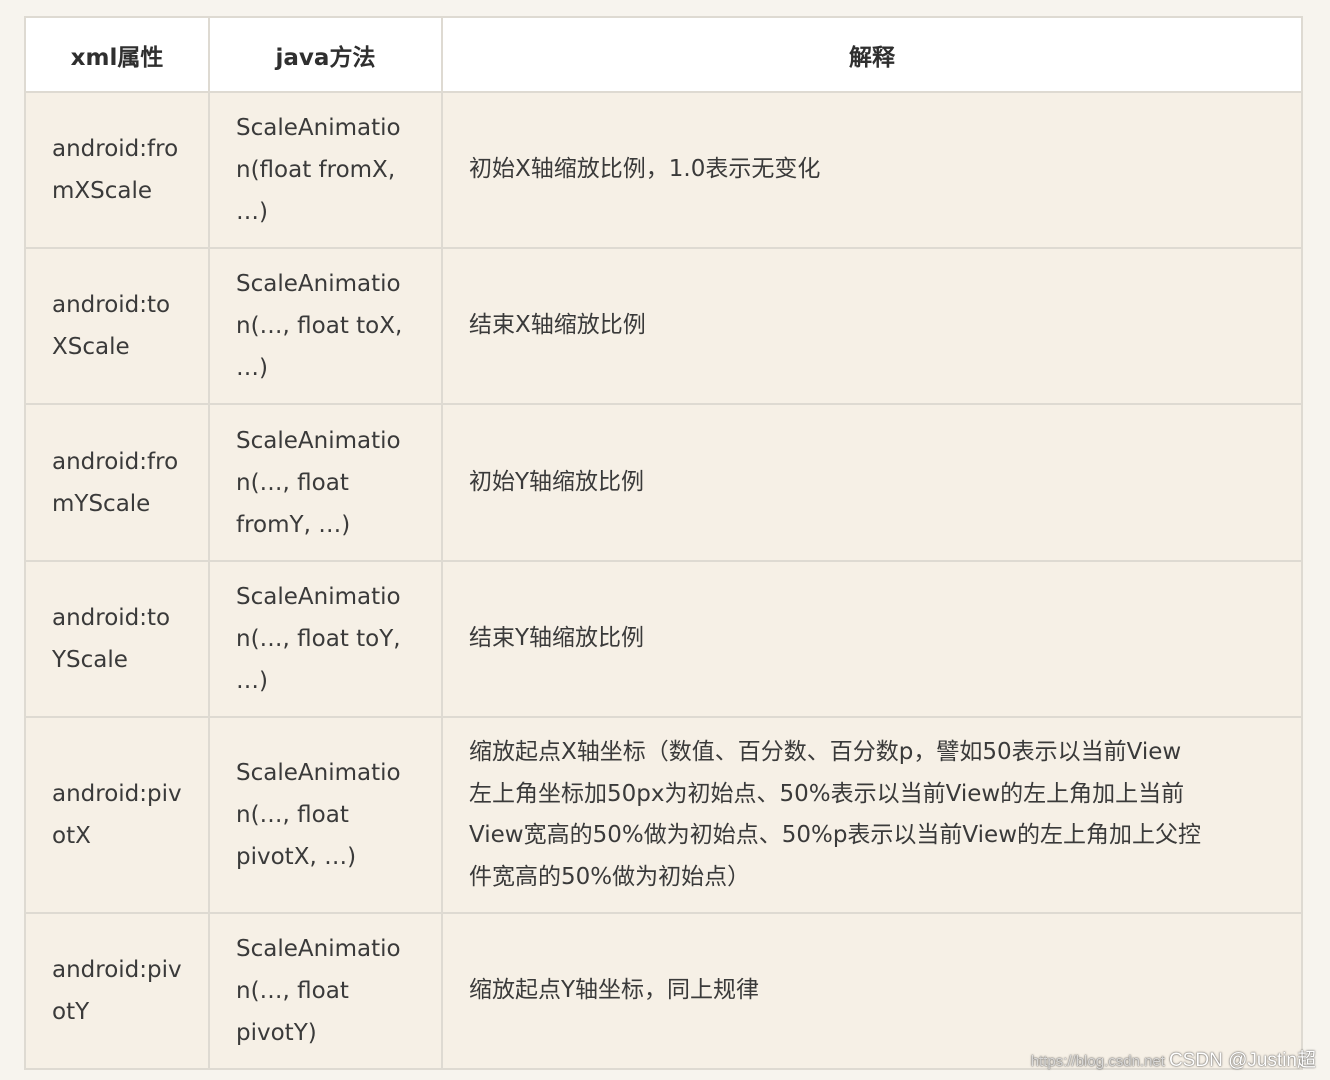  What do you see at coordinates (872, 482) in the screenshot?
I see `explanation-cell: 初始Y轴缩放比例` at bounding box center [872, 482].